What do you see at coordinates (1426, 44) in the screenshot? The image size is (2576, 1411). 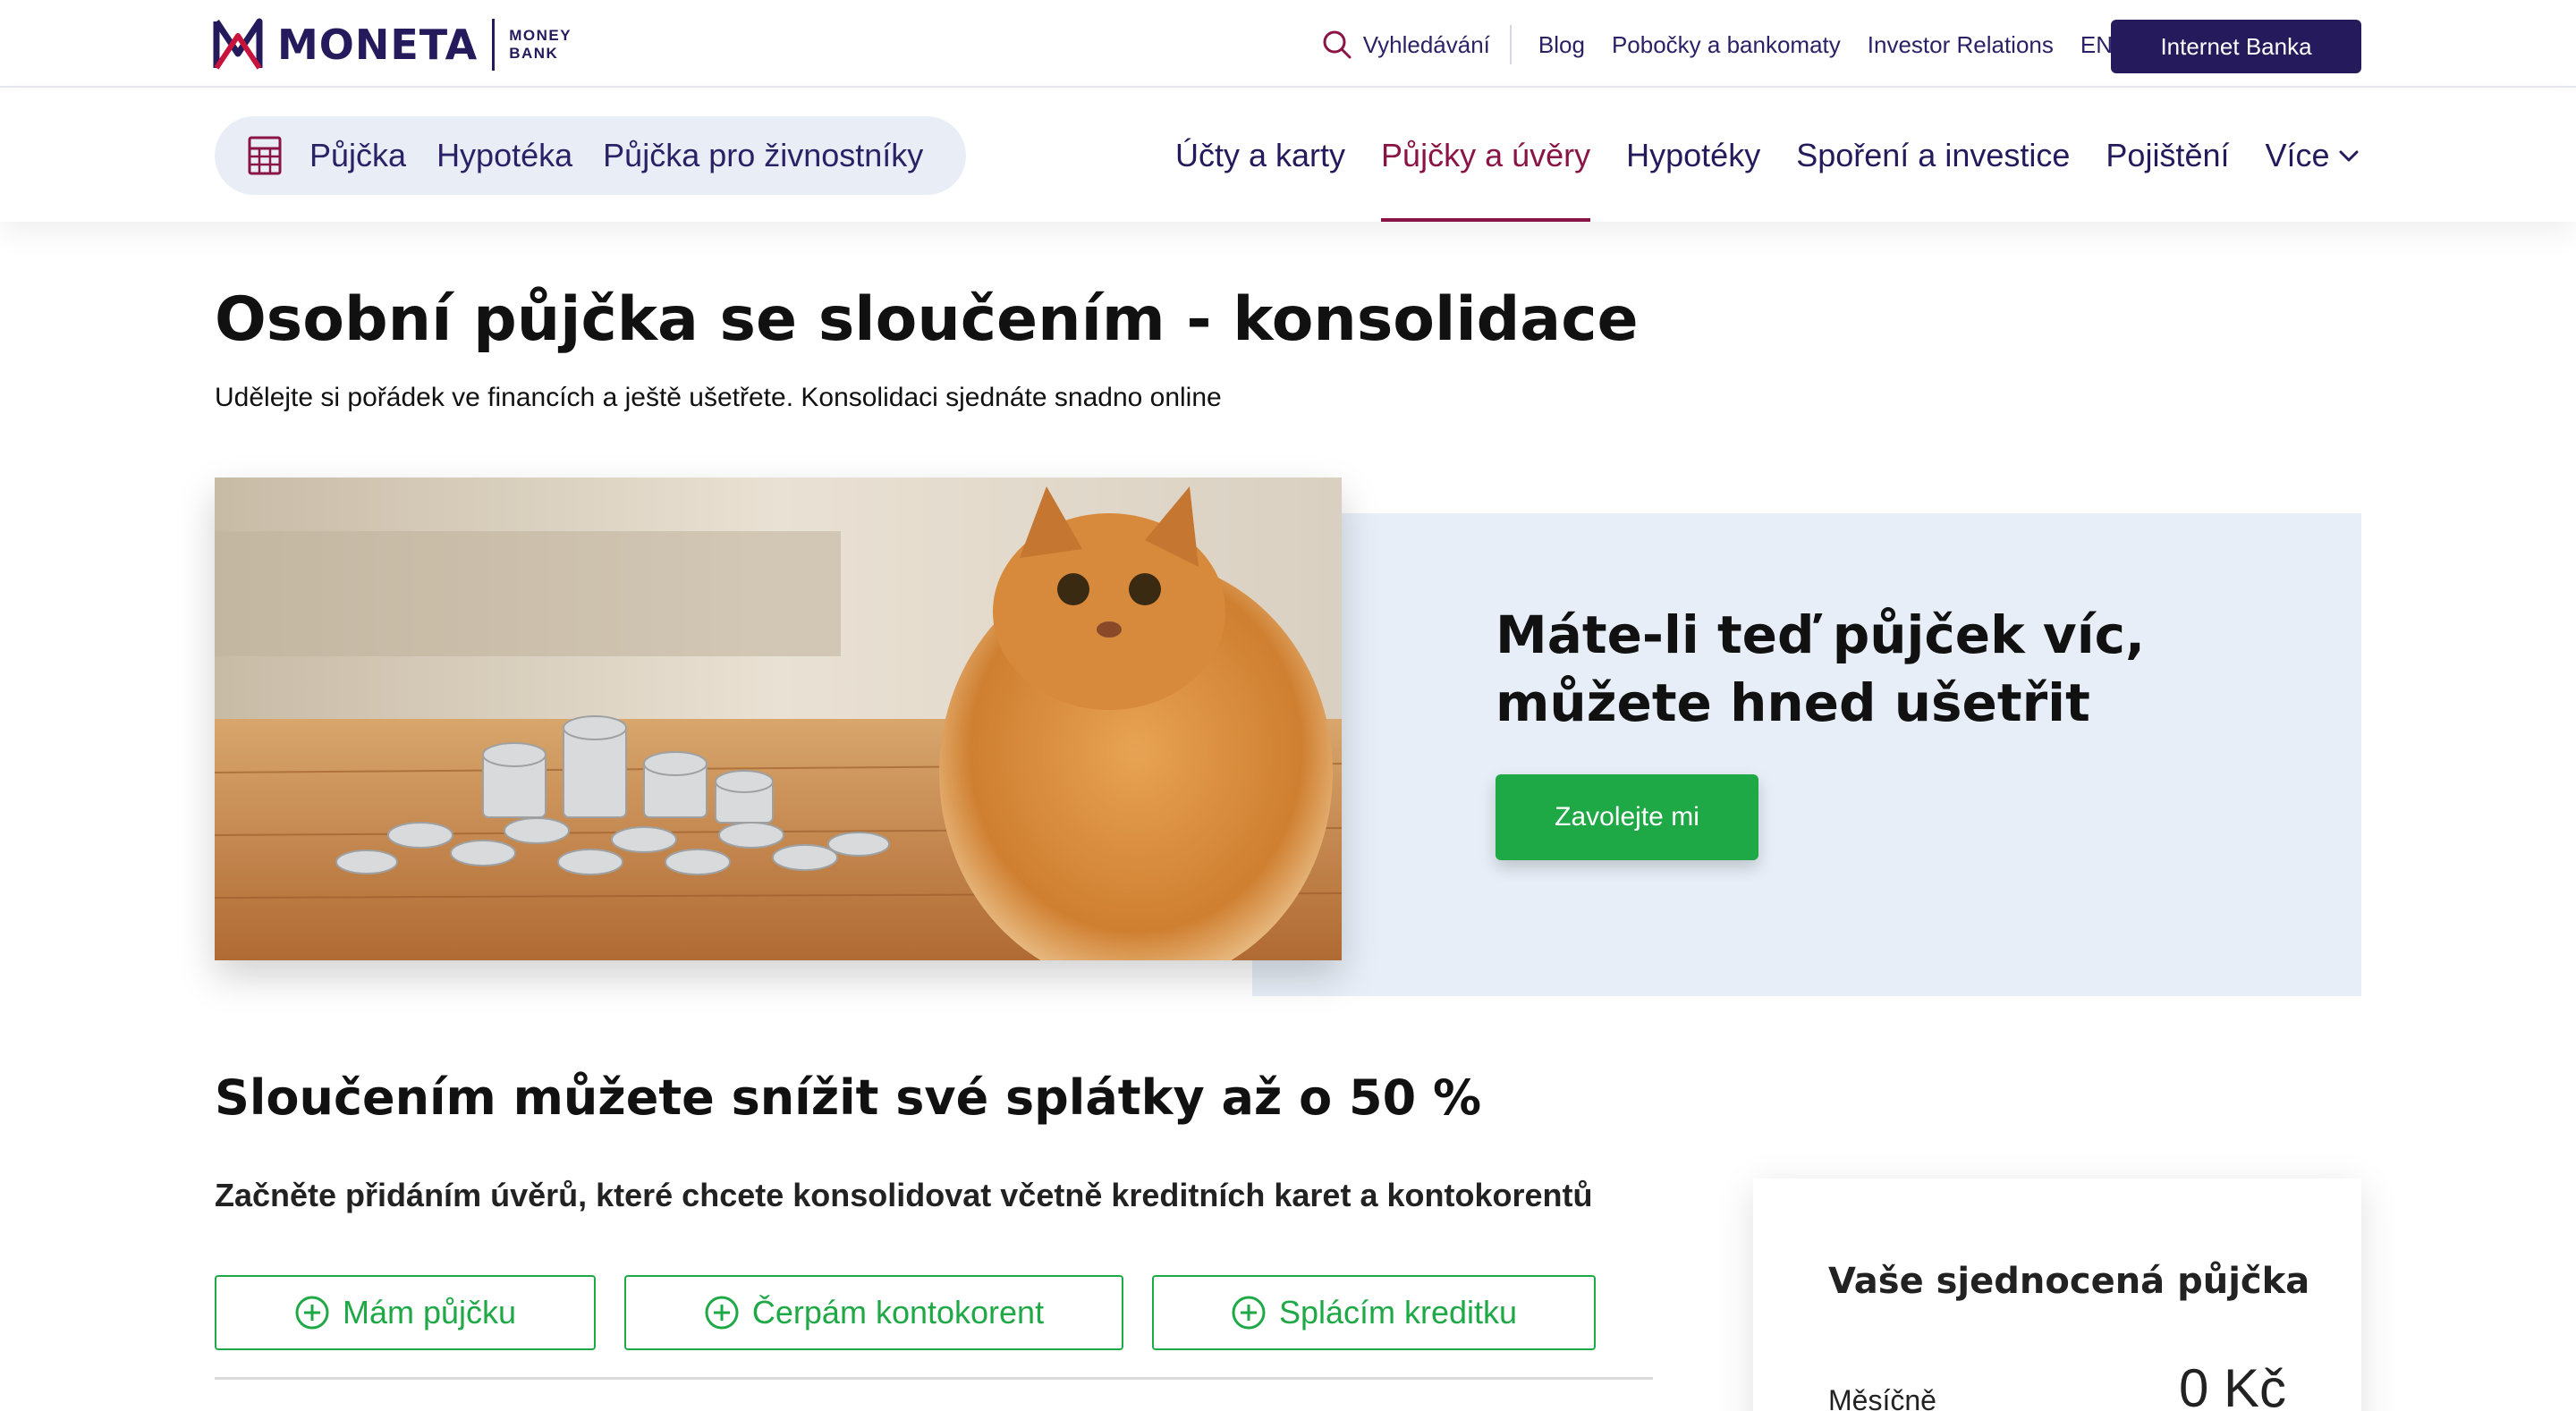 I see `search-label: Vyhledávání` at bounding box center [1426, 44].